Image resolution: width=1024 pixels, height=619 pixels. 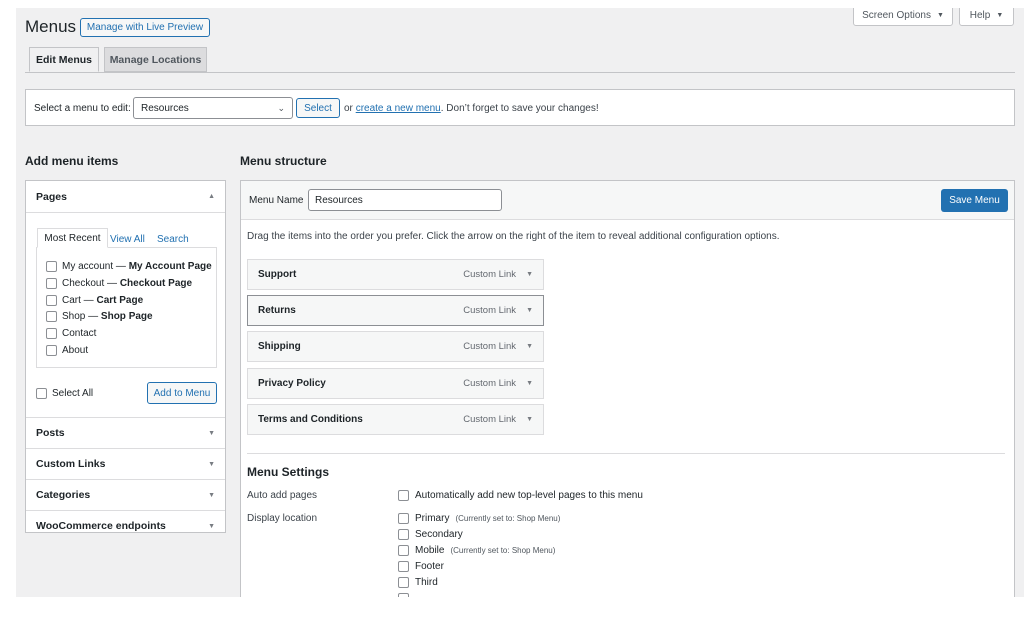 What do you see at coordinates (974, 200) in the screenshot?
I see `save-menu-button: Save Menu` at bounding box center [974, 200].